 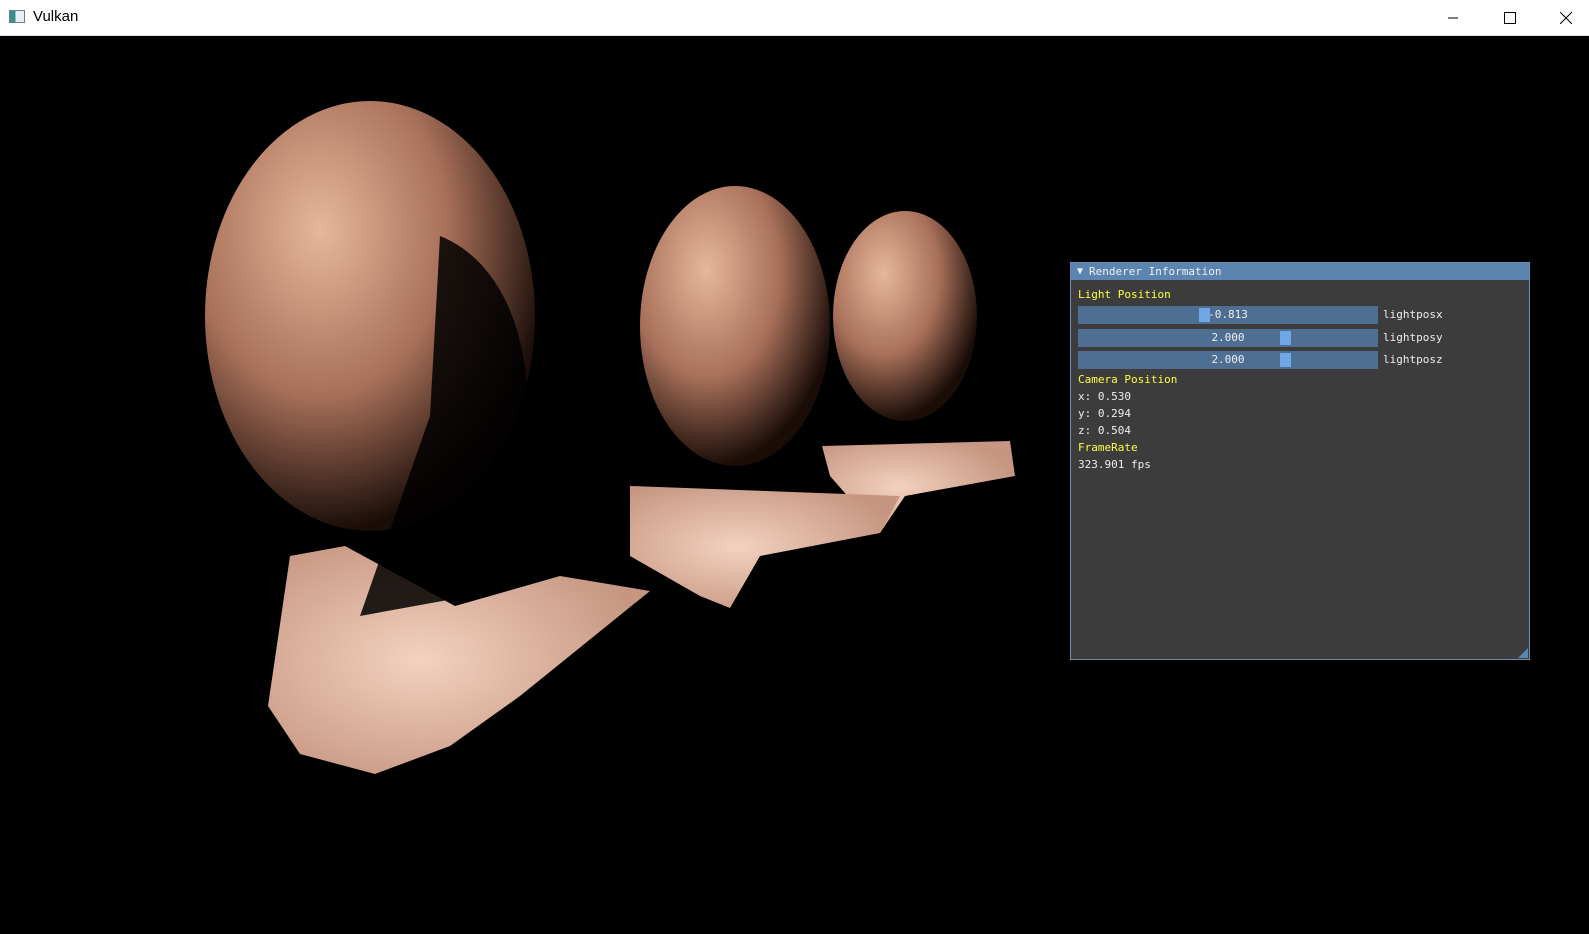 I want to click on framerate-heading: FrameRate, so click(x=1108, y=447).